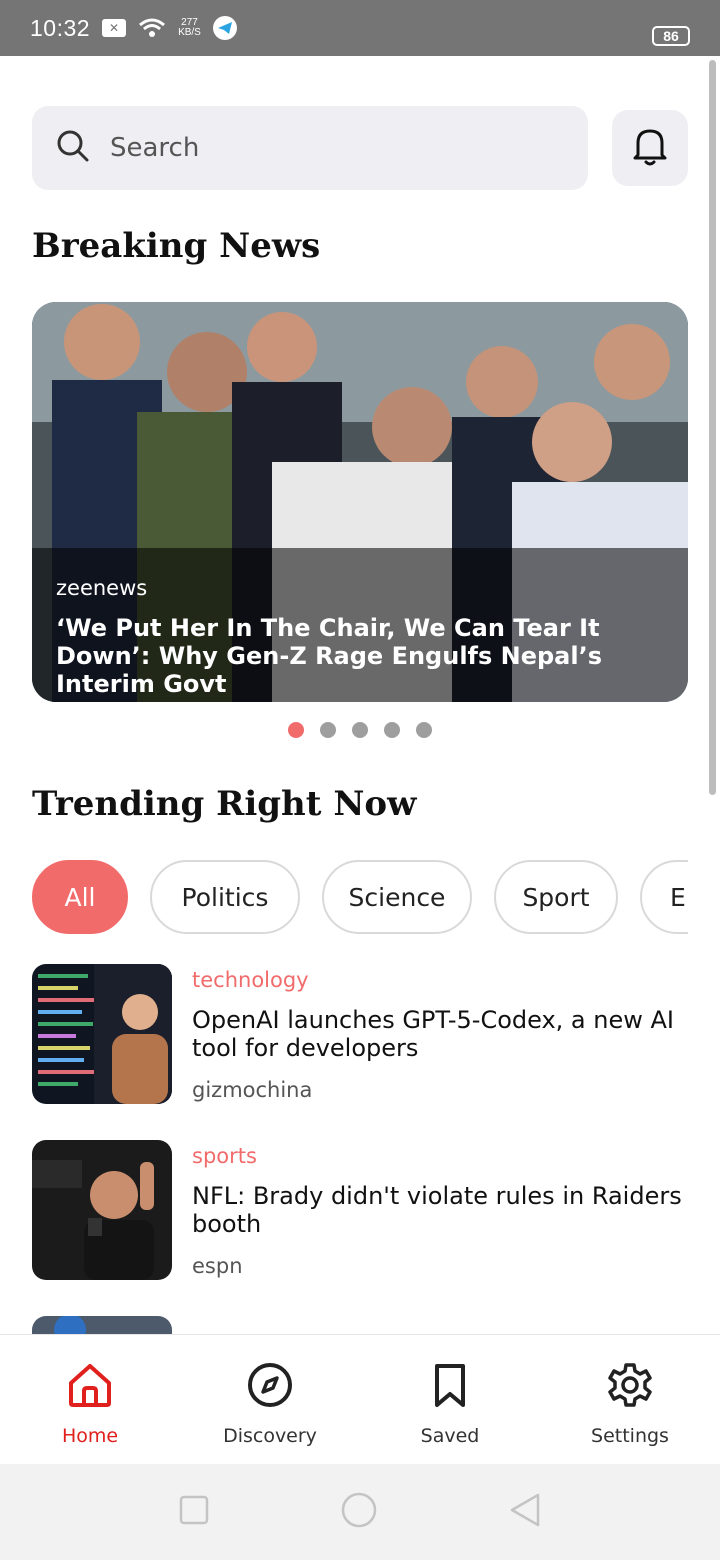 The width and height of the screenshot is (720, 1560). What do you see at coordinates (90, 1387) in the screenshot?
I see `home-icon` at bounding box center [90, 1387].